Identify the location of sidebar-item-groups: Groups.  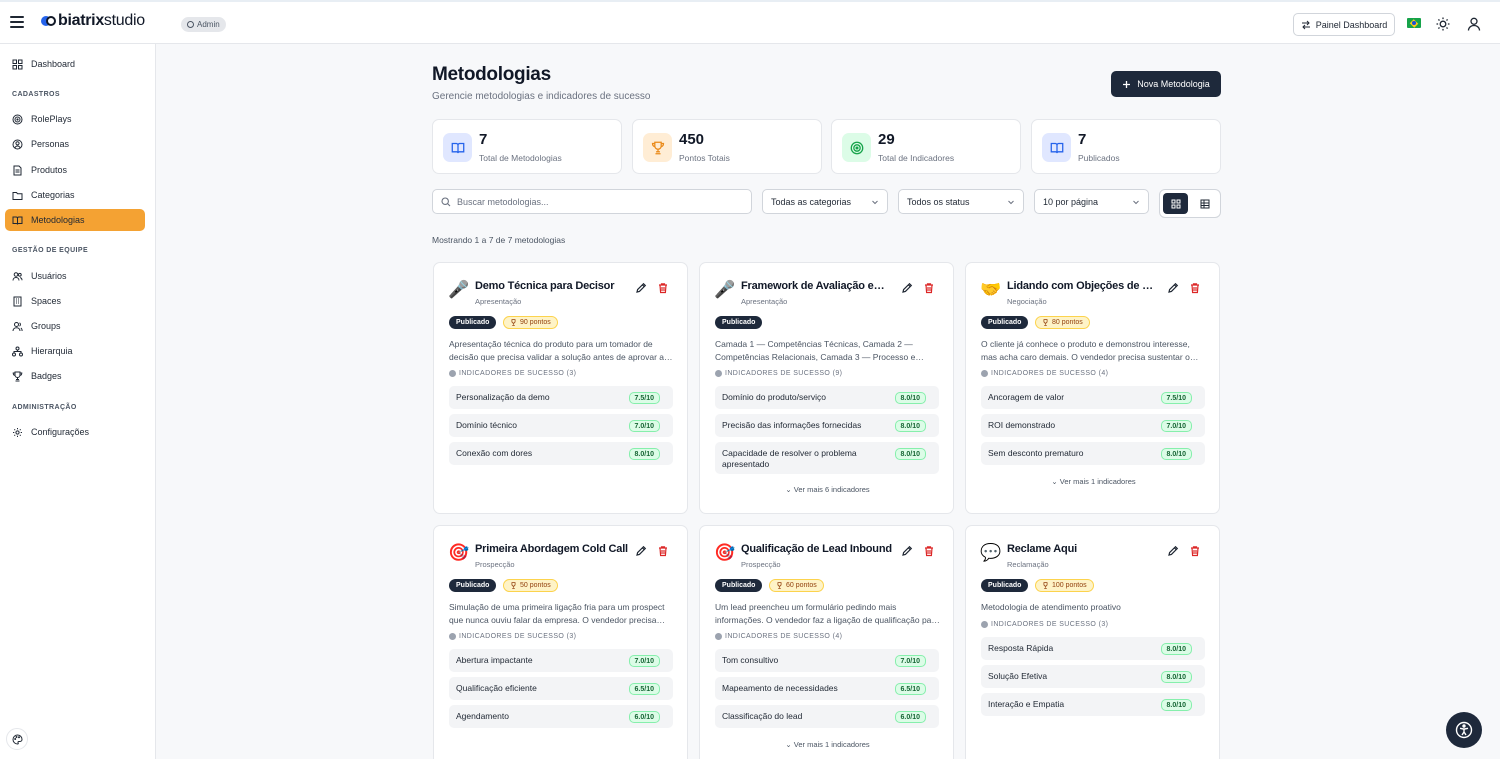
(75, 326).